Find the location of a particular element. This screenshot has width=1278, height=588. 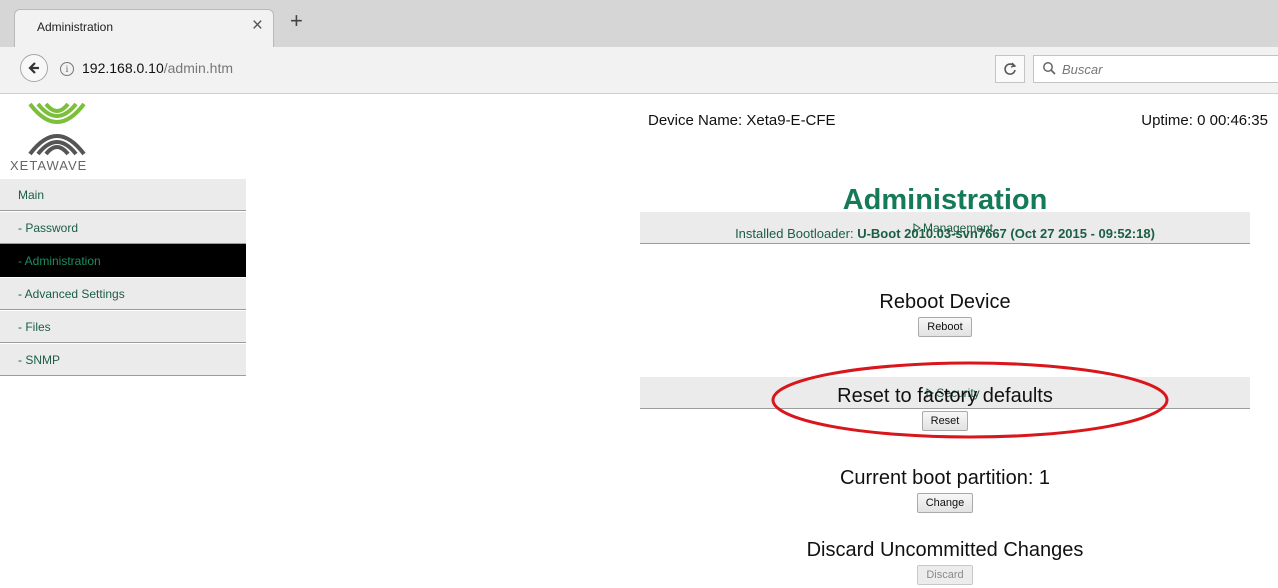

browser-navbar: i 192.168.0.10/admin.htm Buscar is located at coordinates (639, 70).